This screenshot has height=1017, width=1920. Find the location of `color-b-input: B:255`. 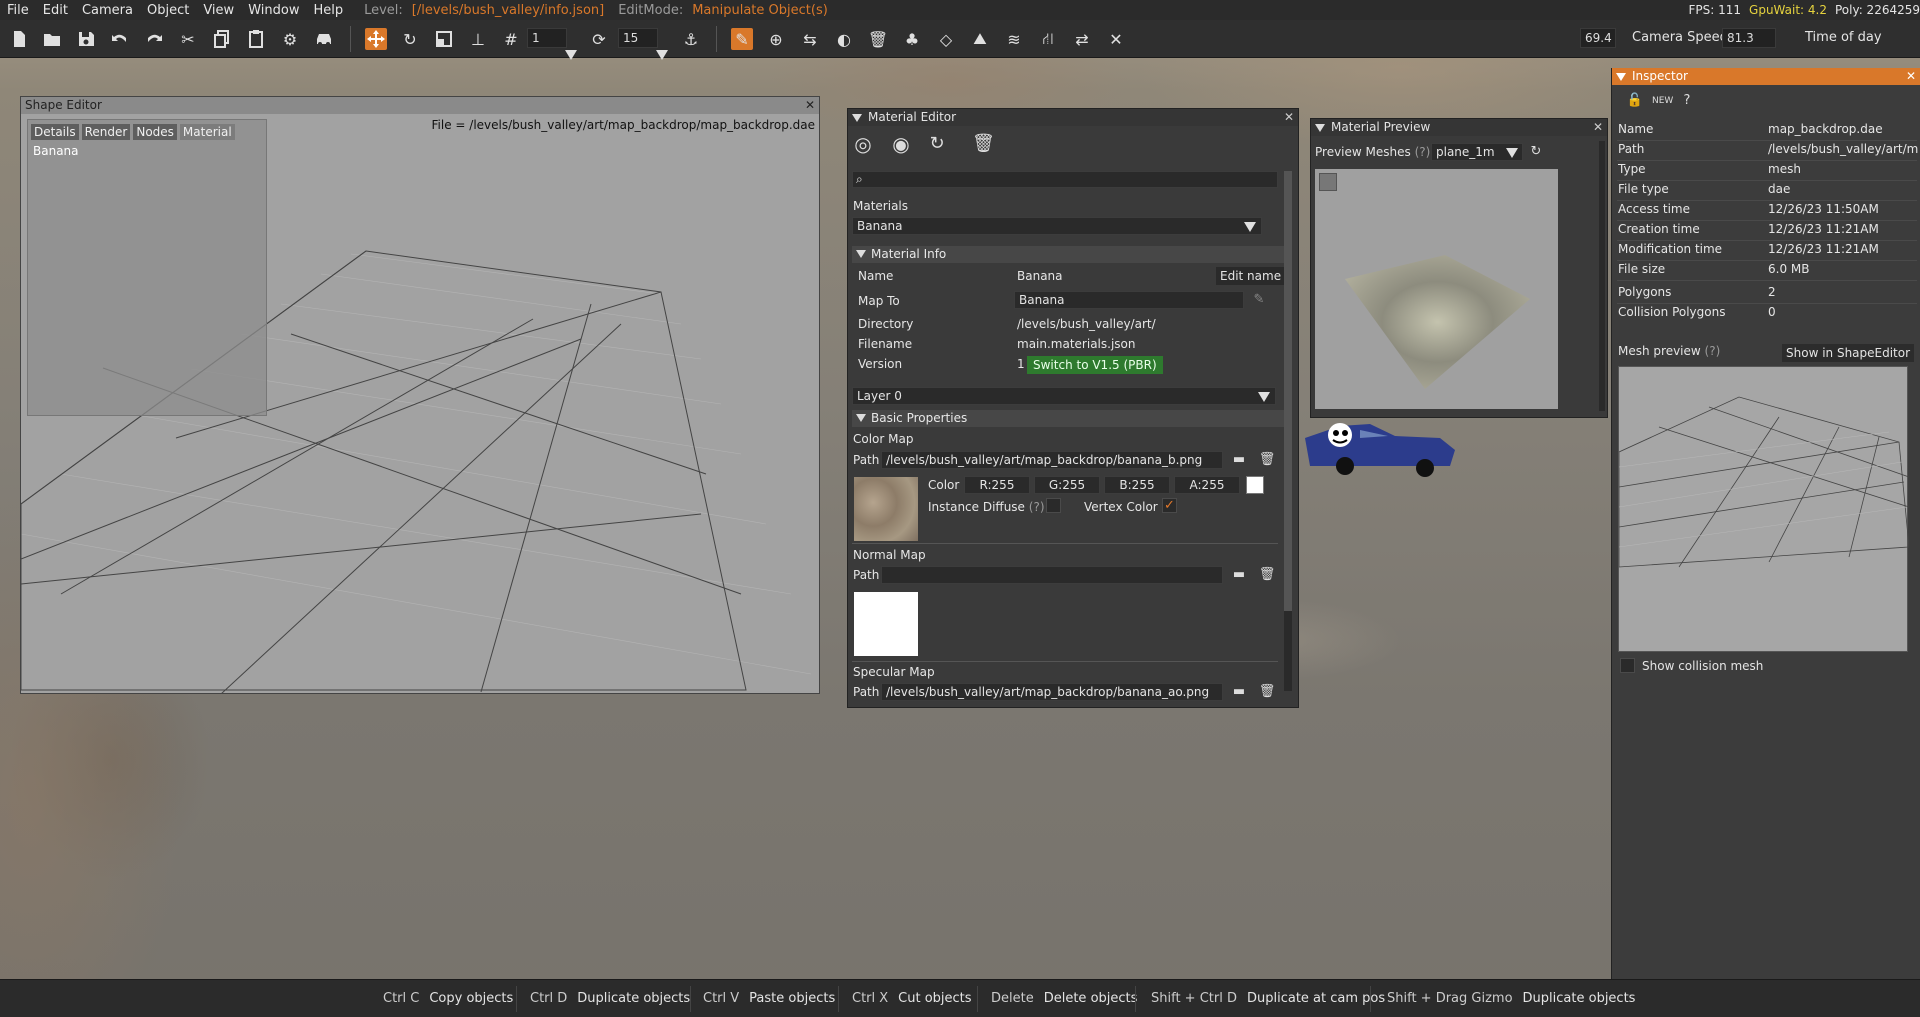

color-b-input: B:255 is located at coordinates (1137, 485).